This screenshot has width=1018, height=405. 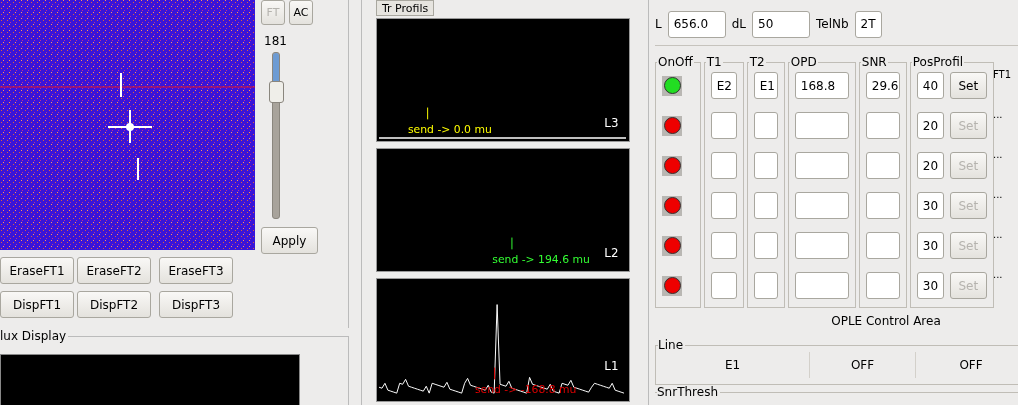 I want to click on apply-button: Apply, so click(x=289, y=240).